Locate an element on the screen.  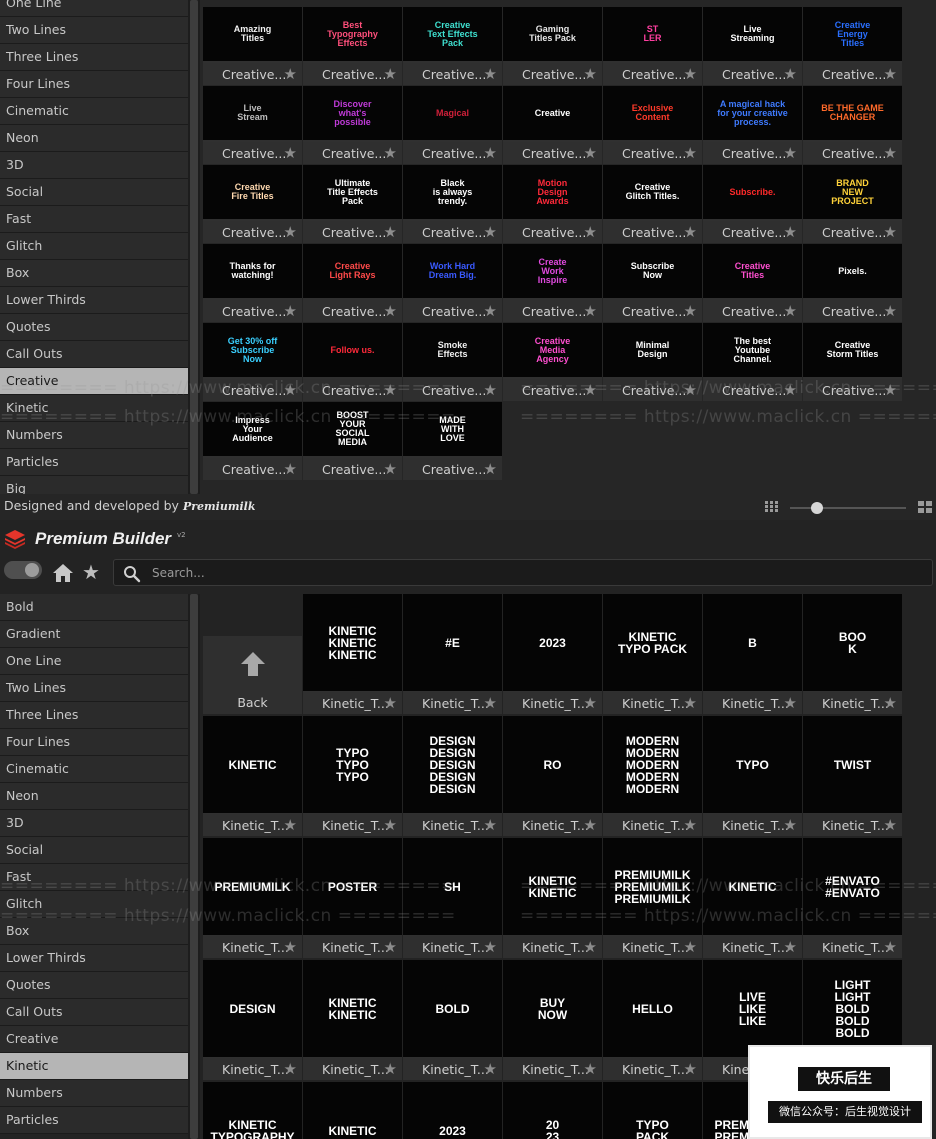
template-thumbnail: Subscribe Now is located at coordinates (652, 271).